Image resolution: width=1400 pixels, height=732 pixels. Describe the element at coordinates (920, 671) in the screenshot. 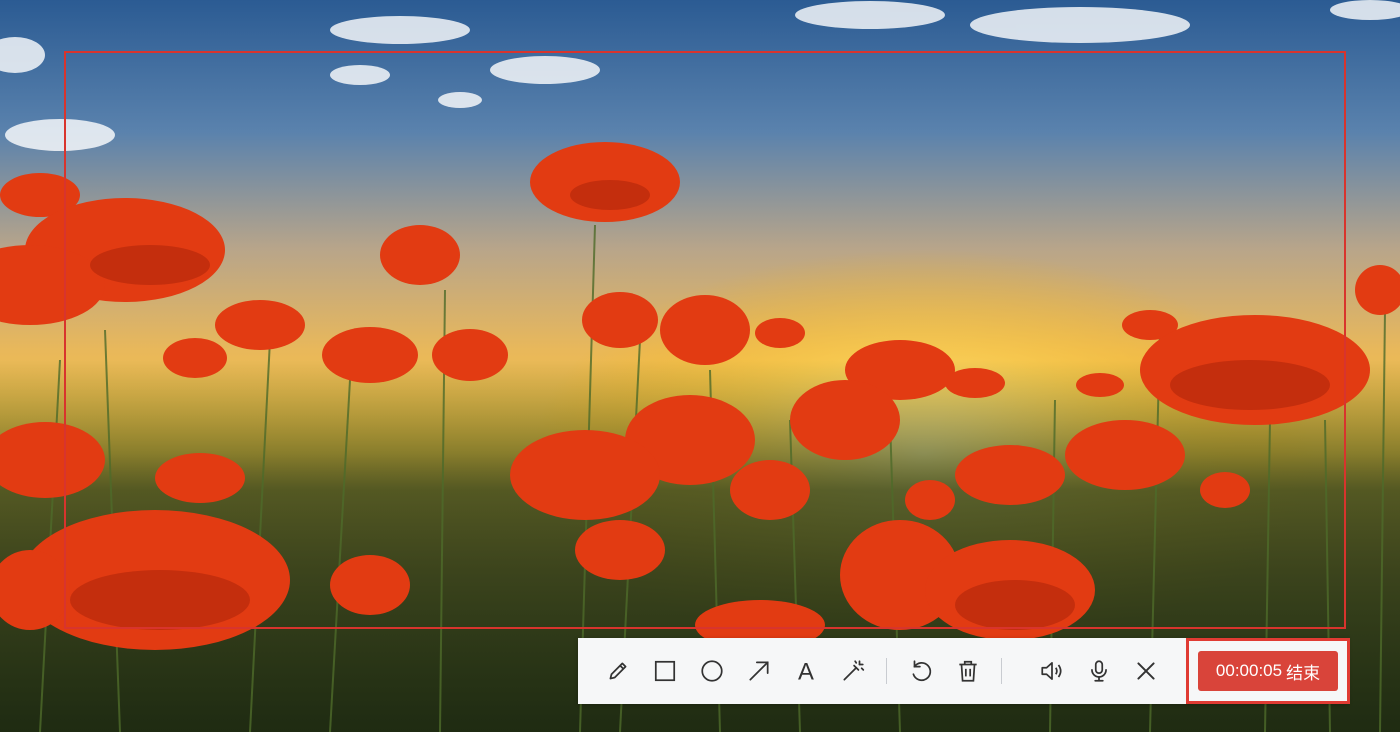

I see `undo-icon` at that location.